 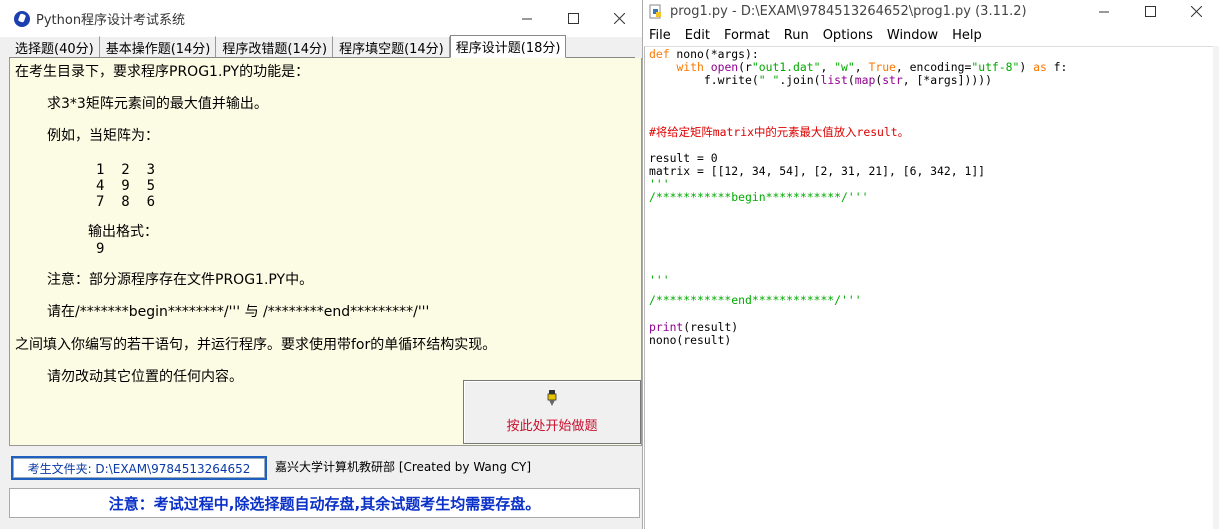 What do you see at coordinates (126, 202) in the screenshot?
I see `matrix-row: 7 8 6` at bounding box center [126, 202].